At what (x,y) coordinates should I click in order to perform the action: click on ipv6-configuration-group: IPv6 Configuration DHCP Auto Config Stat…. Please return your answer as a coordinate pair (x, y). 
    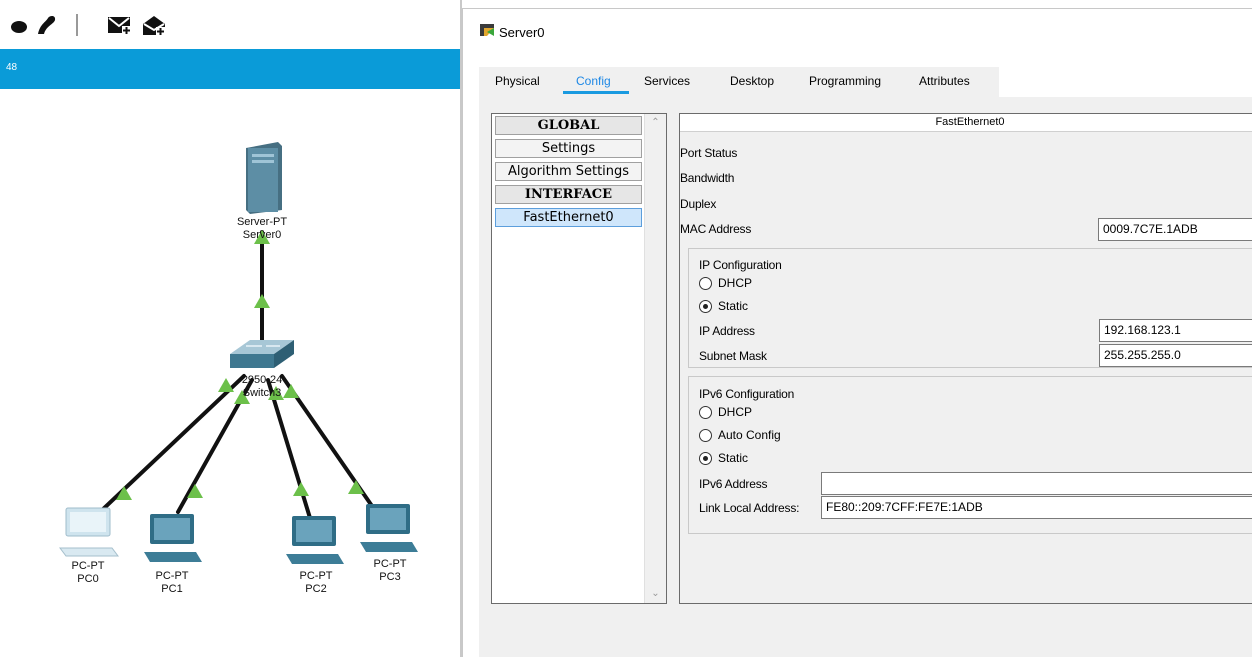
    Looking at the image, I should click on (970, 455).